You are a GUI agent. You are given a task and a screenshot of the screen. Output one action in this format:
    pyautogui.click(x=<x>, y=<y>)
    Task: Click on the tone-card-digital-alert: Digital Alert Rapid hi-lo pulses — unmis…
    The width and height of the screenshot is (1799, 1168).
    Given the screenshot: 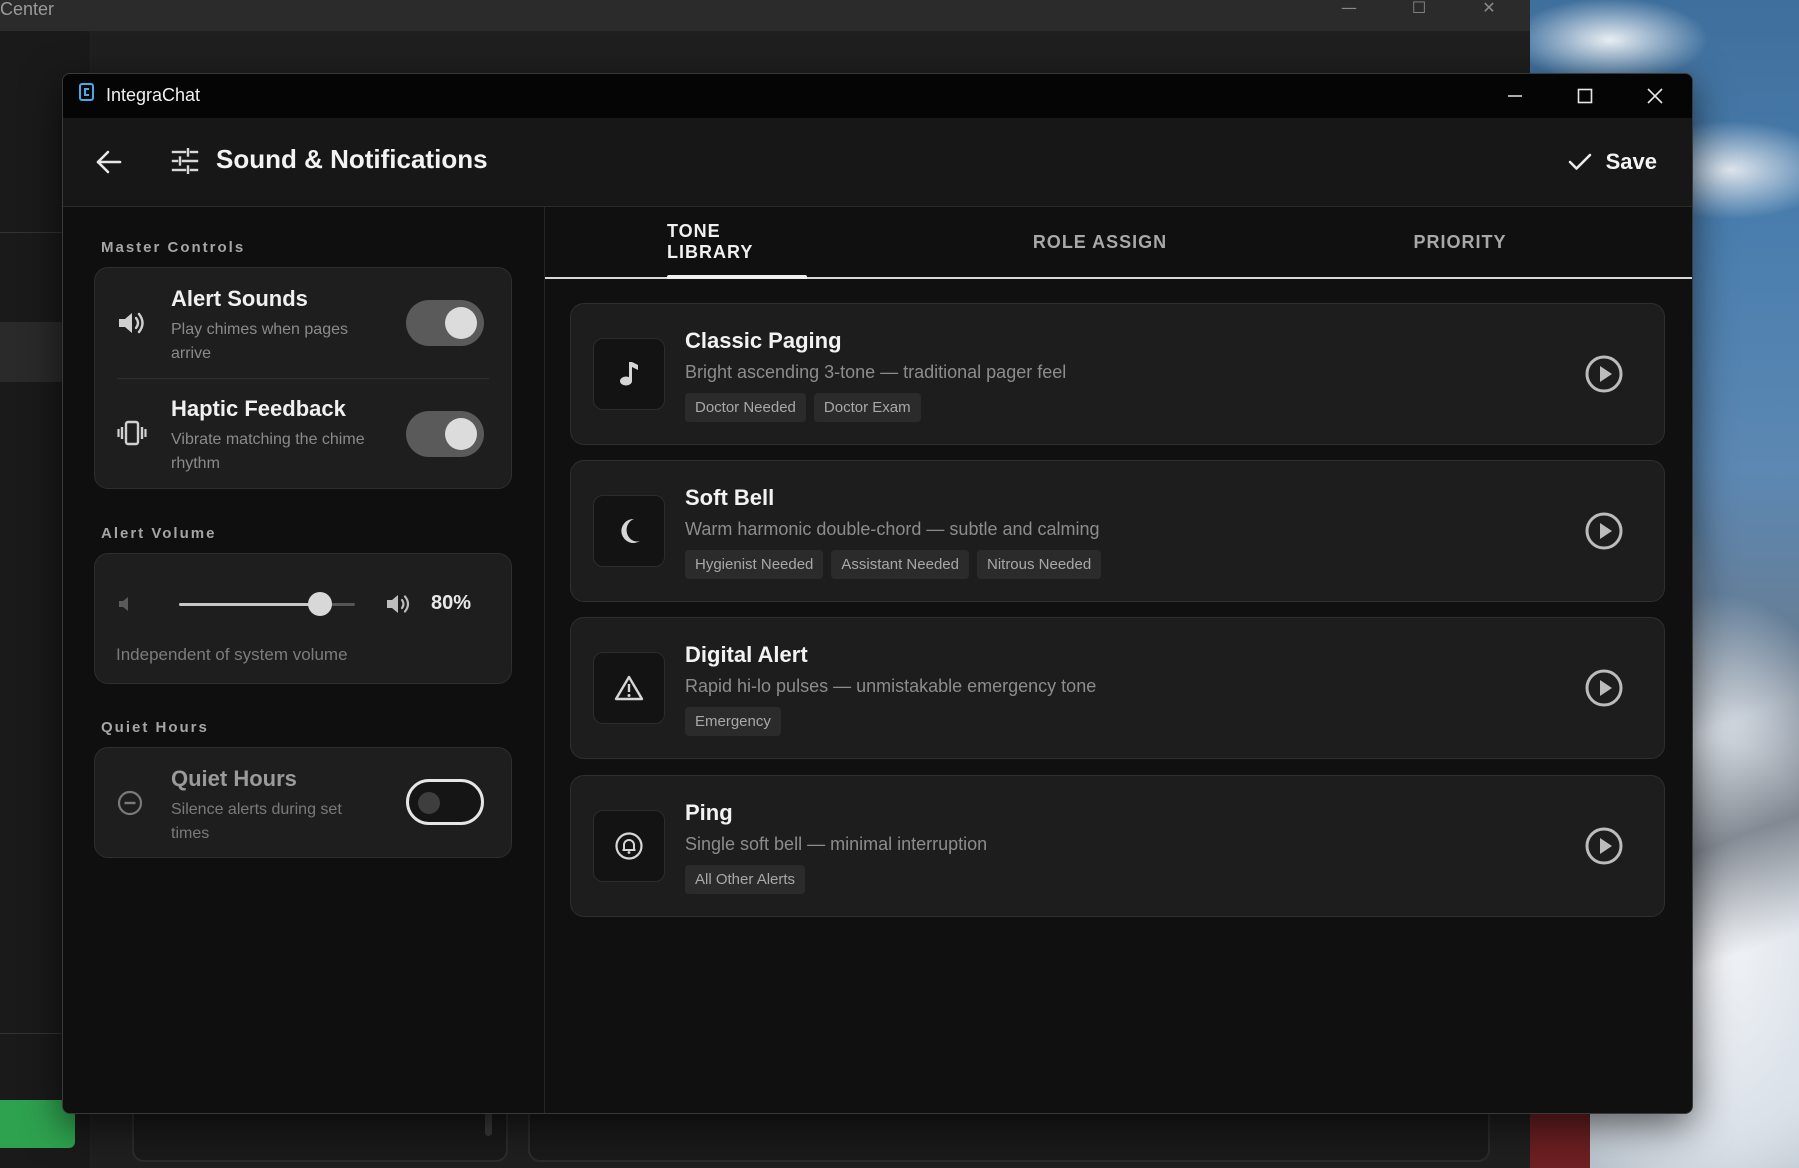 What is the action you would take?
    pyautogui.click(x=1117, y=688)
    